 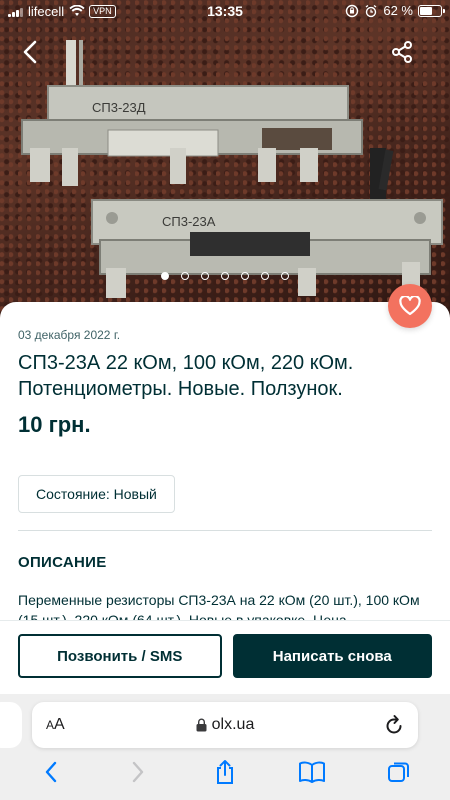 I want to click on tabs-button, so click(x=399, y=772).